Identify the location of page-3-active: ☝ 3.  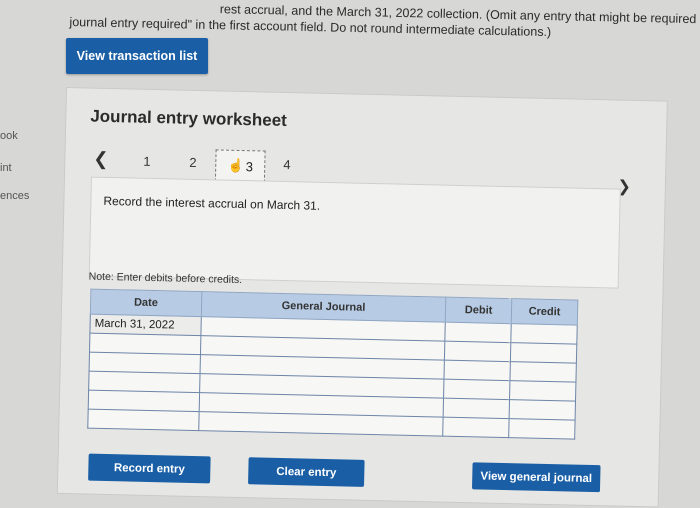
(240, 166).